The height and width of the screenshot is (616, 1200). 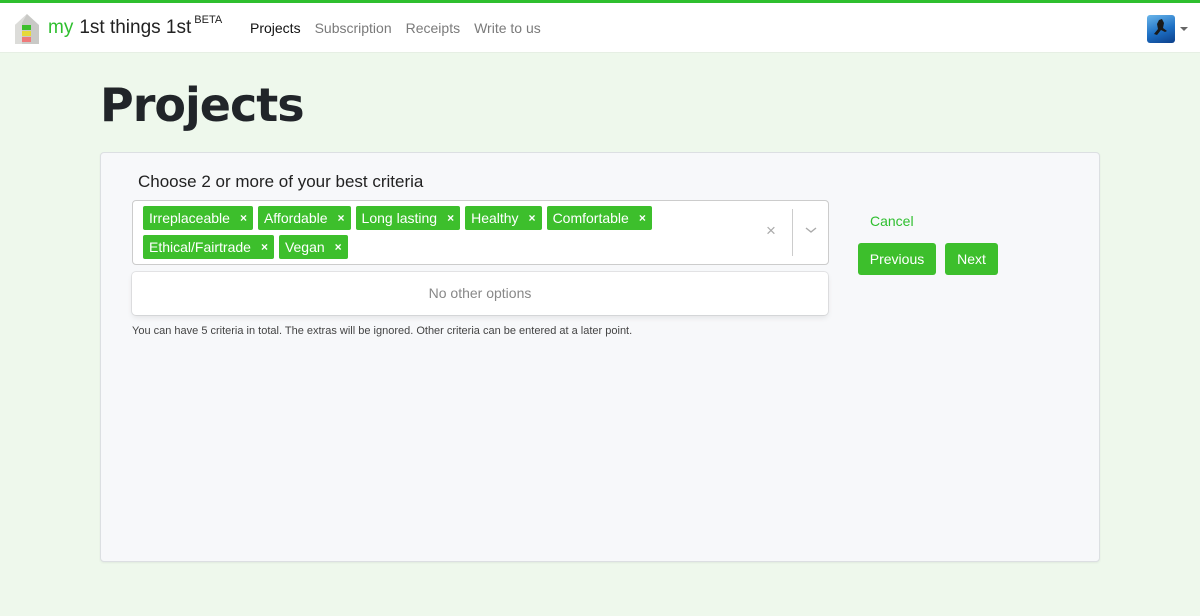 I want to click on chip-label: Healthy, so click(x=495, y=218).